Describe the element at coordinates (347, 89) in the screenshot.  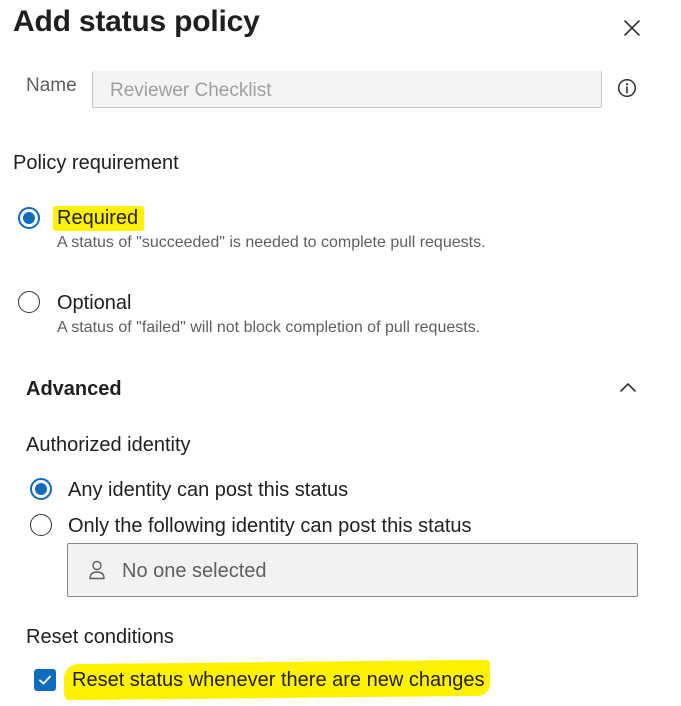
I see `name-input` at that location.